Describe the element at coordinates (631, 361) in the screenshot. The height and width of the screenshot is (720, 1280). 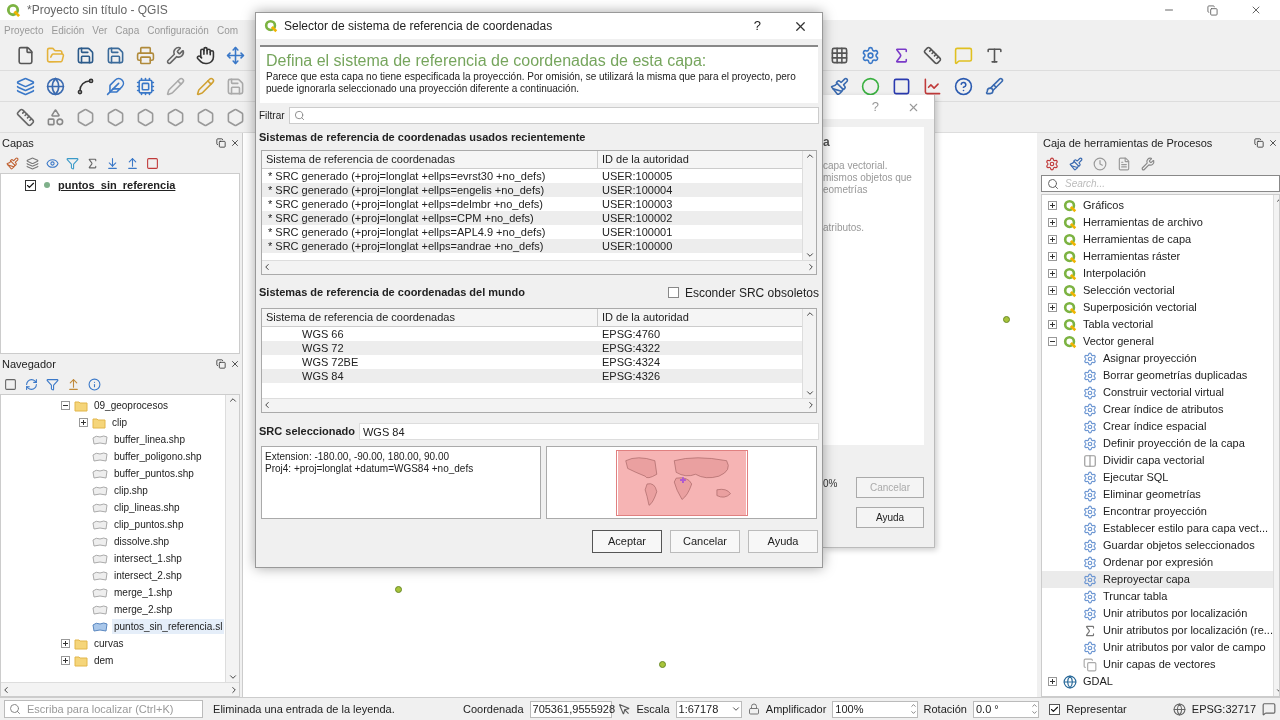
I see `authority-id: EPSG:4324` at that location.